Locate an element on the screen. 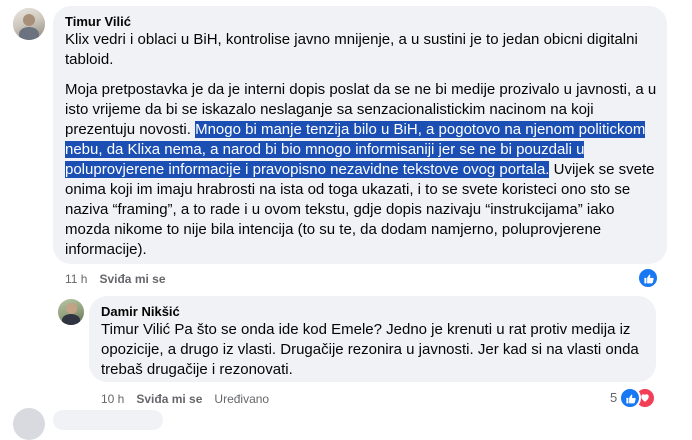  avatar-damir is located at coordinates (71, 312).